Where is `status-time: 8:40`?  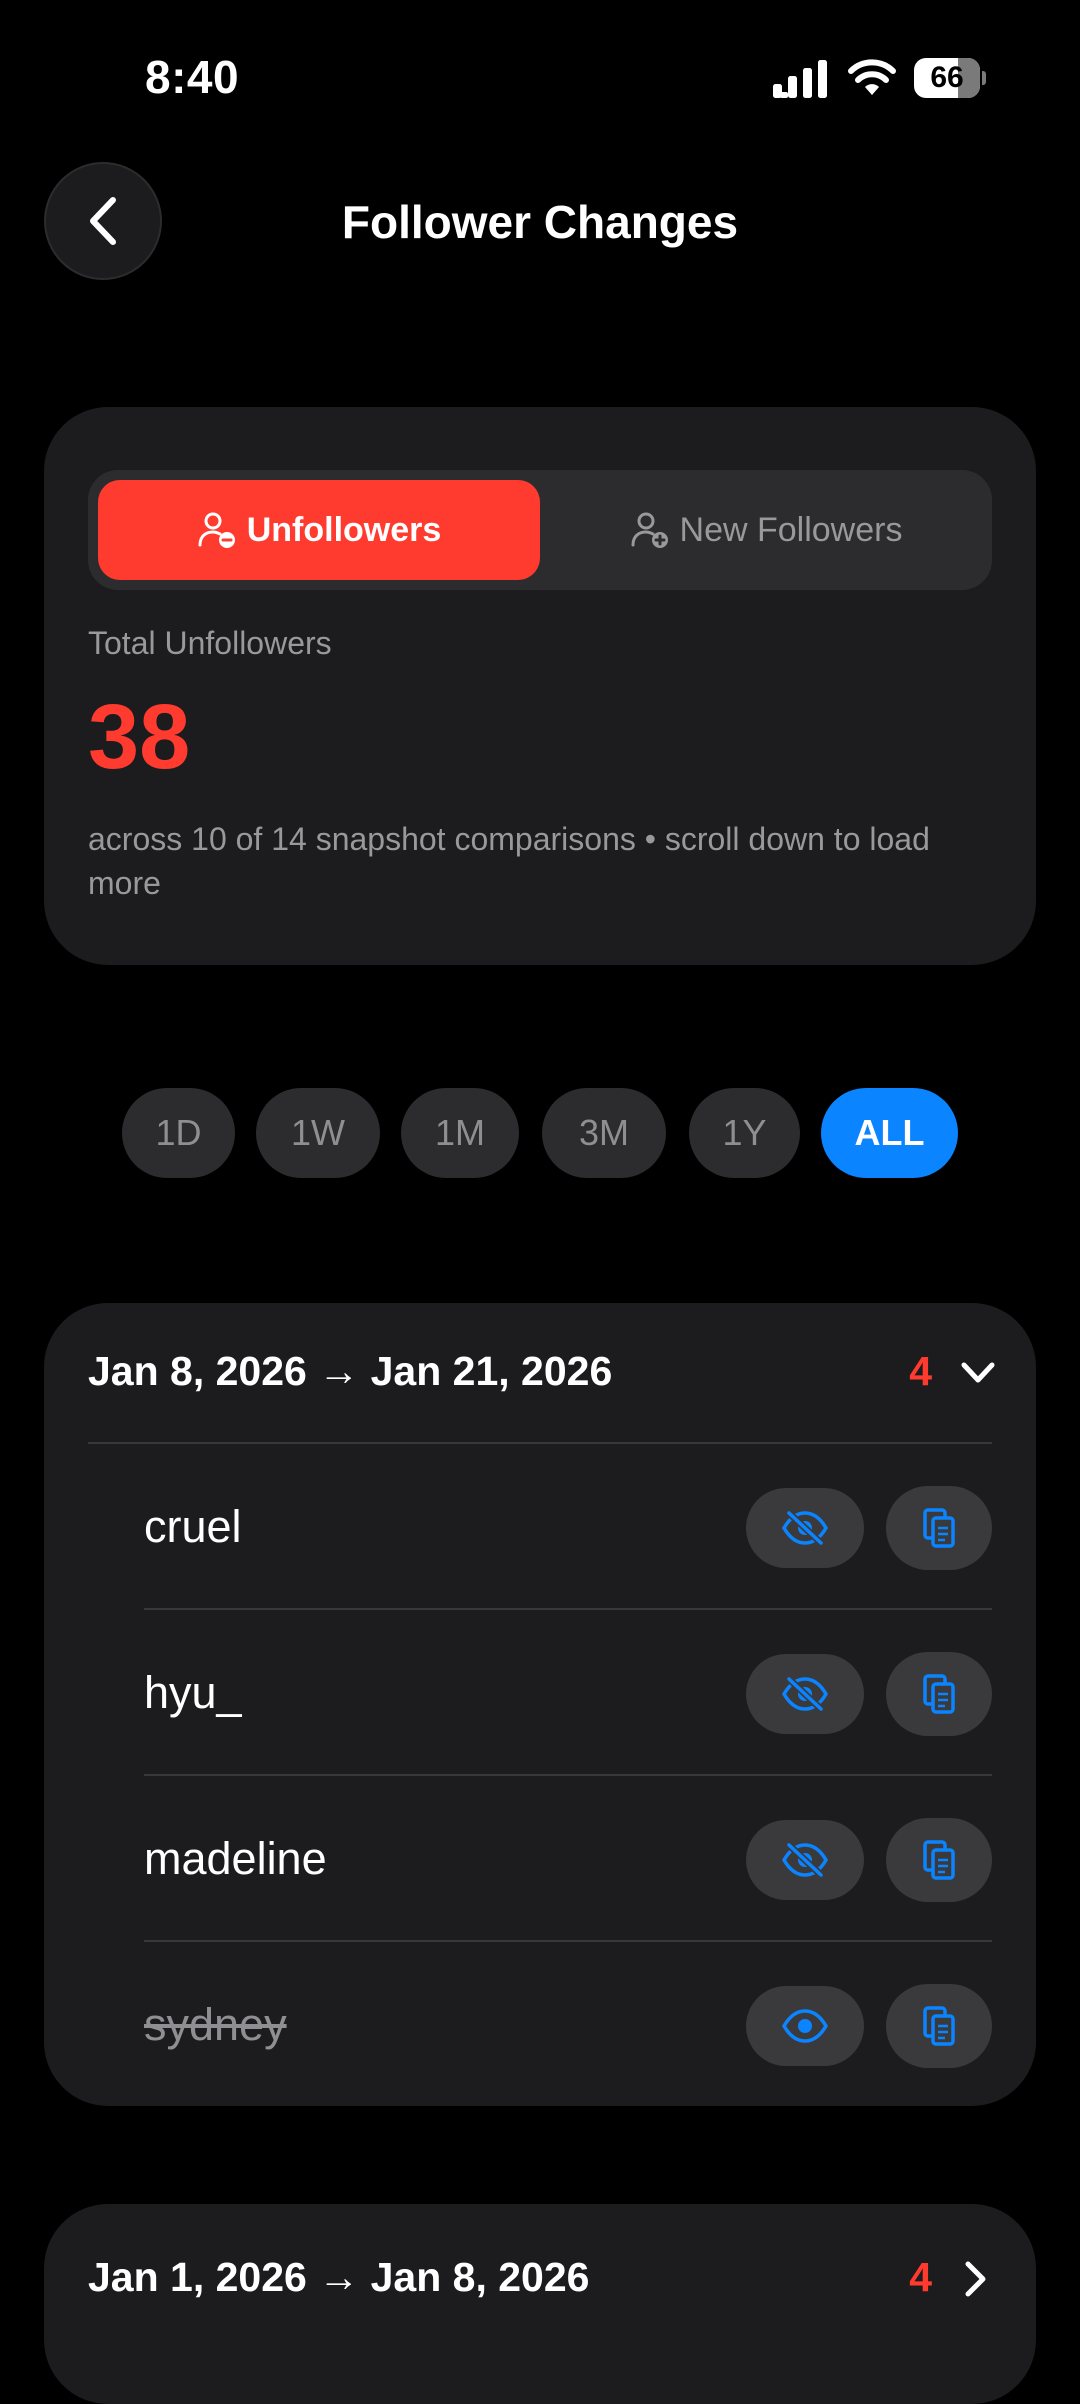
status-time: 8:40 is located at coordinates (192, 77).